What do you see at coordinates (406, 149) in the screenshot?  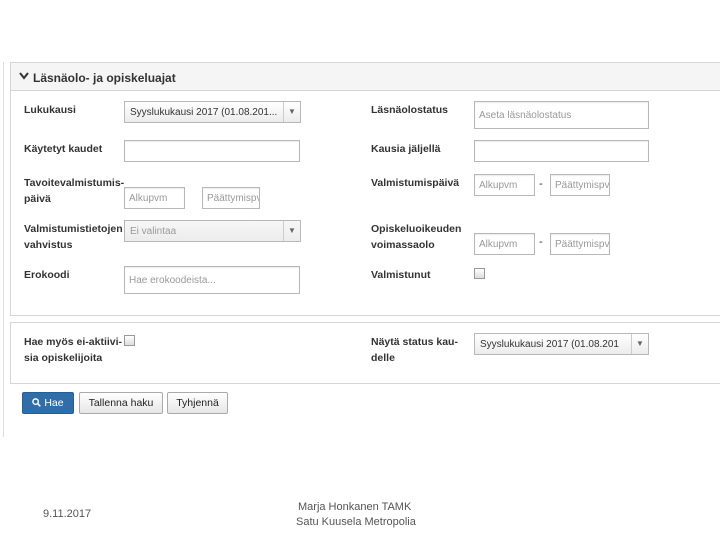 I see `kausia-jaljella-label: Kausia jäljellä` at bounding box center [406, 149].